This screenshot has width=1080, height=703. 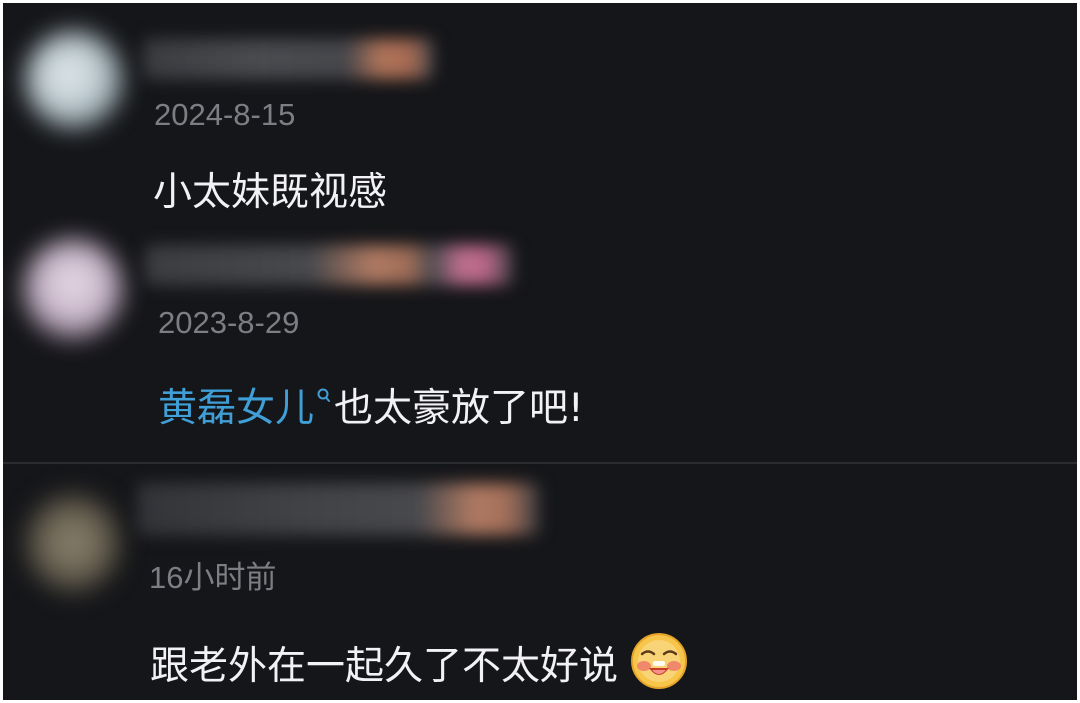 What do you see at coordinates (229, 322) in the screenshot?
I see `comment-date: 2023-8-29` at bounding box center [229, 322].